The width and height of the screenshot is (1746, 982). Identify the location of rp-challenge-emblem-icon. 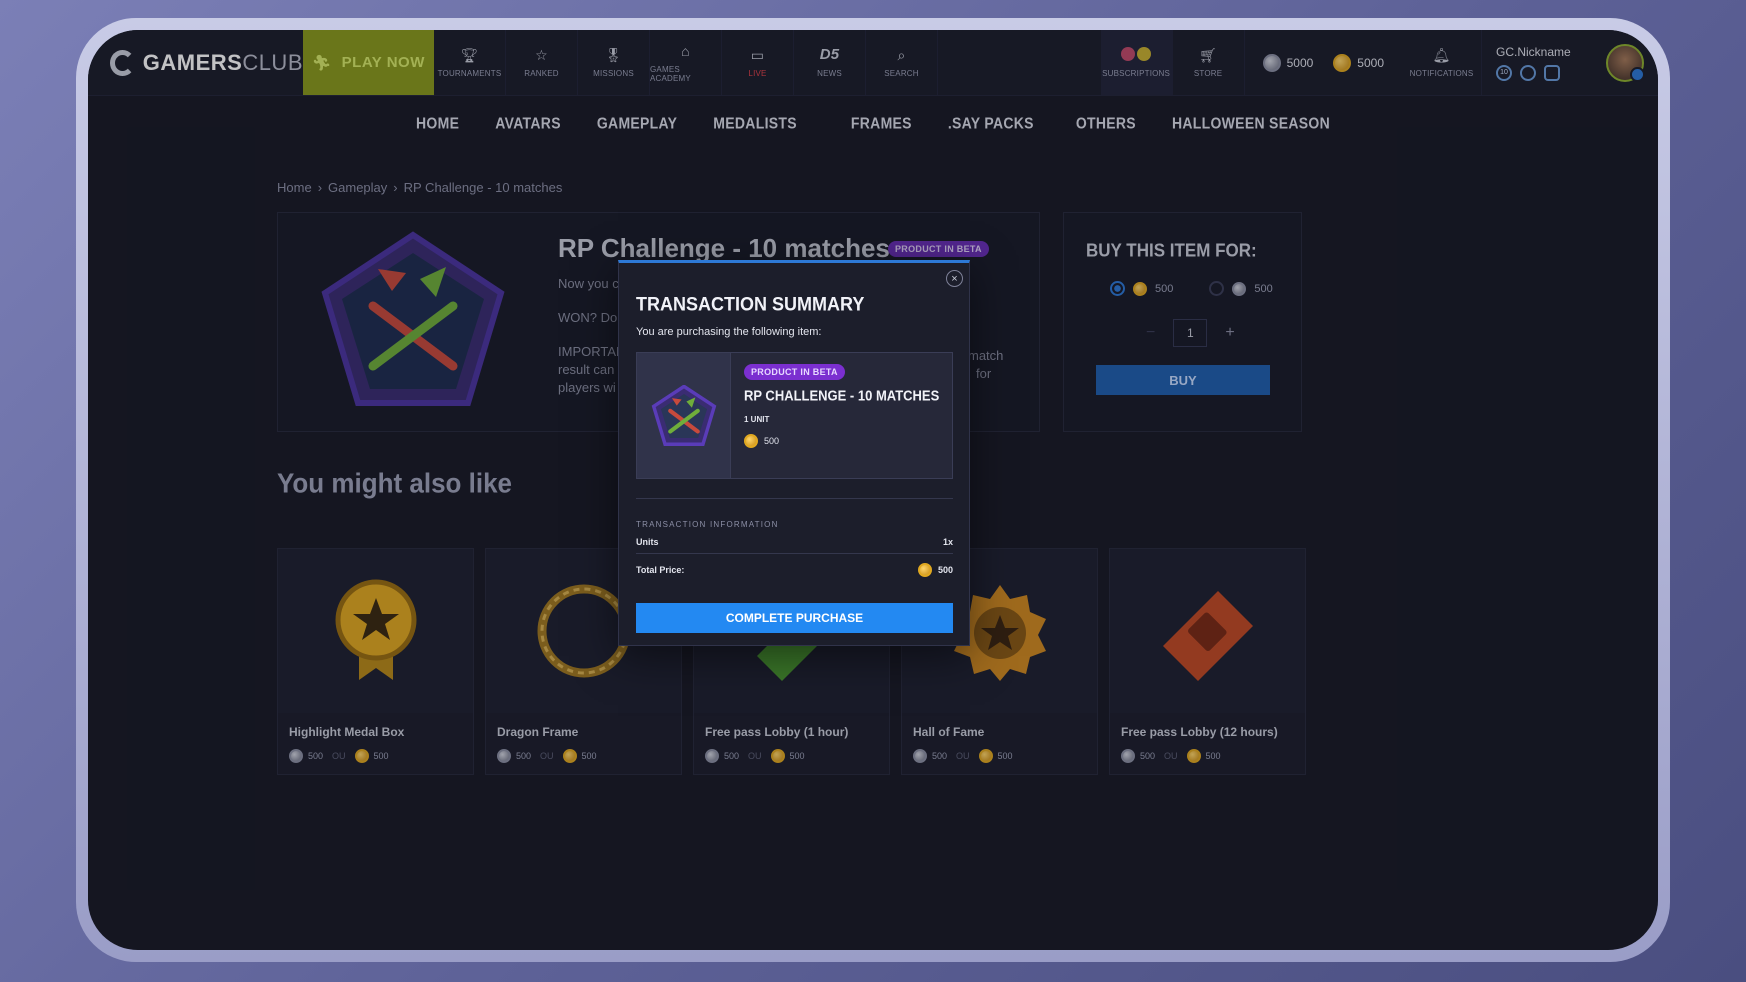
(683, 415).